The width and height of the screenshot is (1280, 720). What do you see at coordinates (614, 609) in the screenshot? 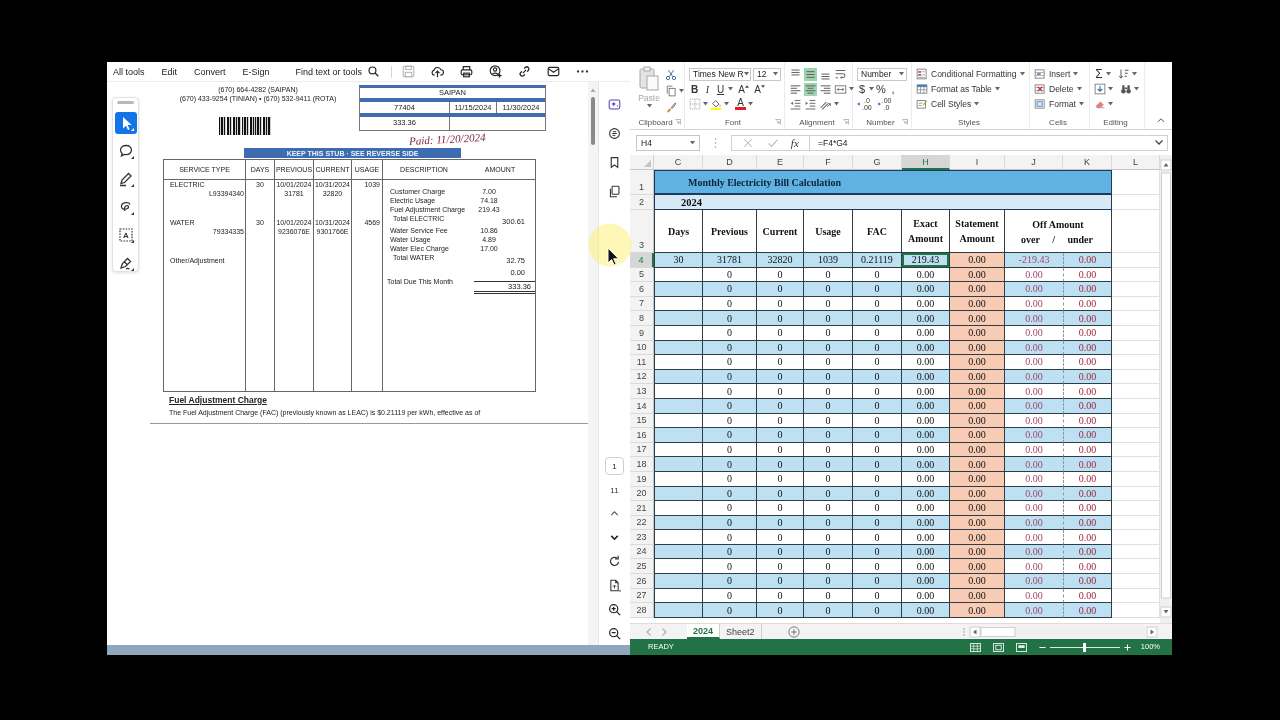
I see `zoom-in-icon` at bounding box center [614, 609].